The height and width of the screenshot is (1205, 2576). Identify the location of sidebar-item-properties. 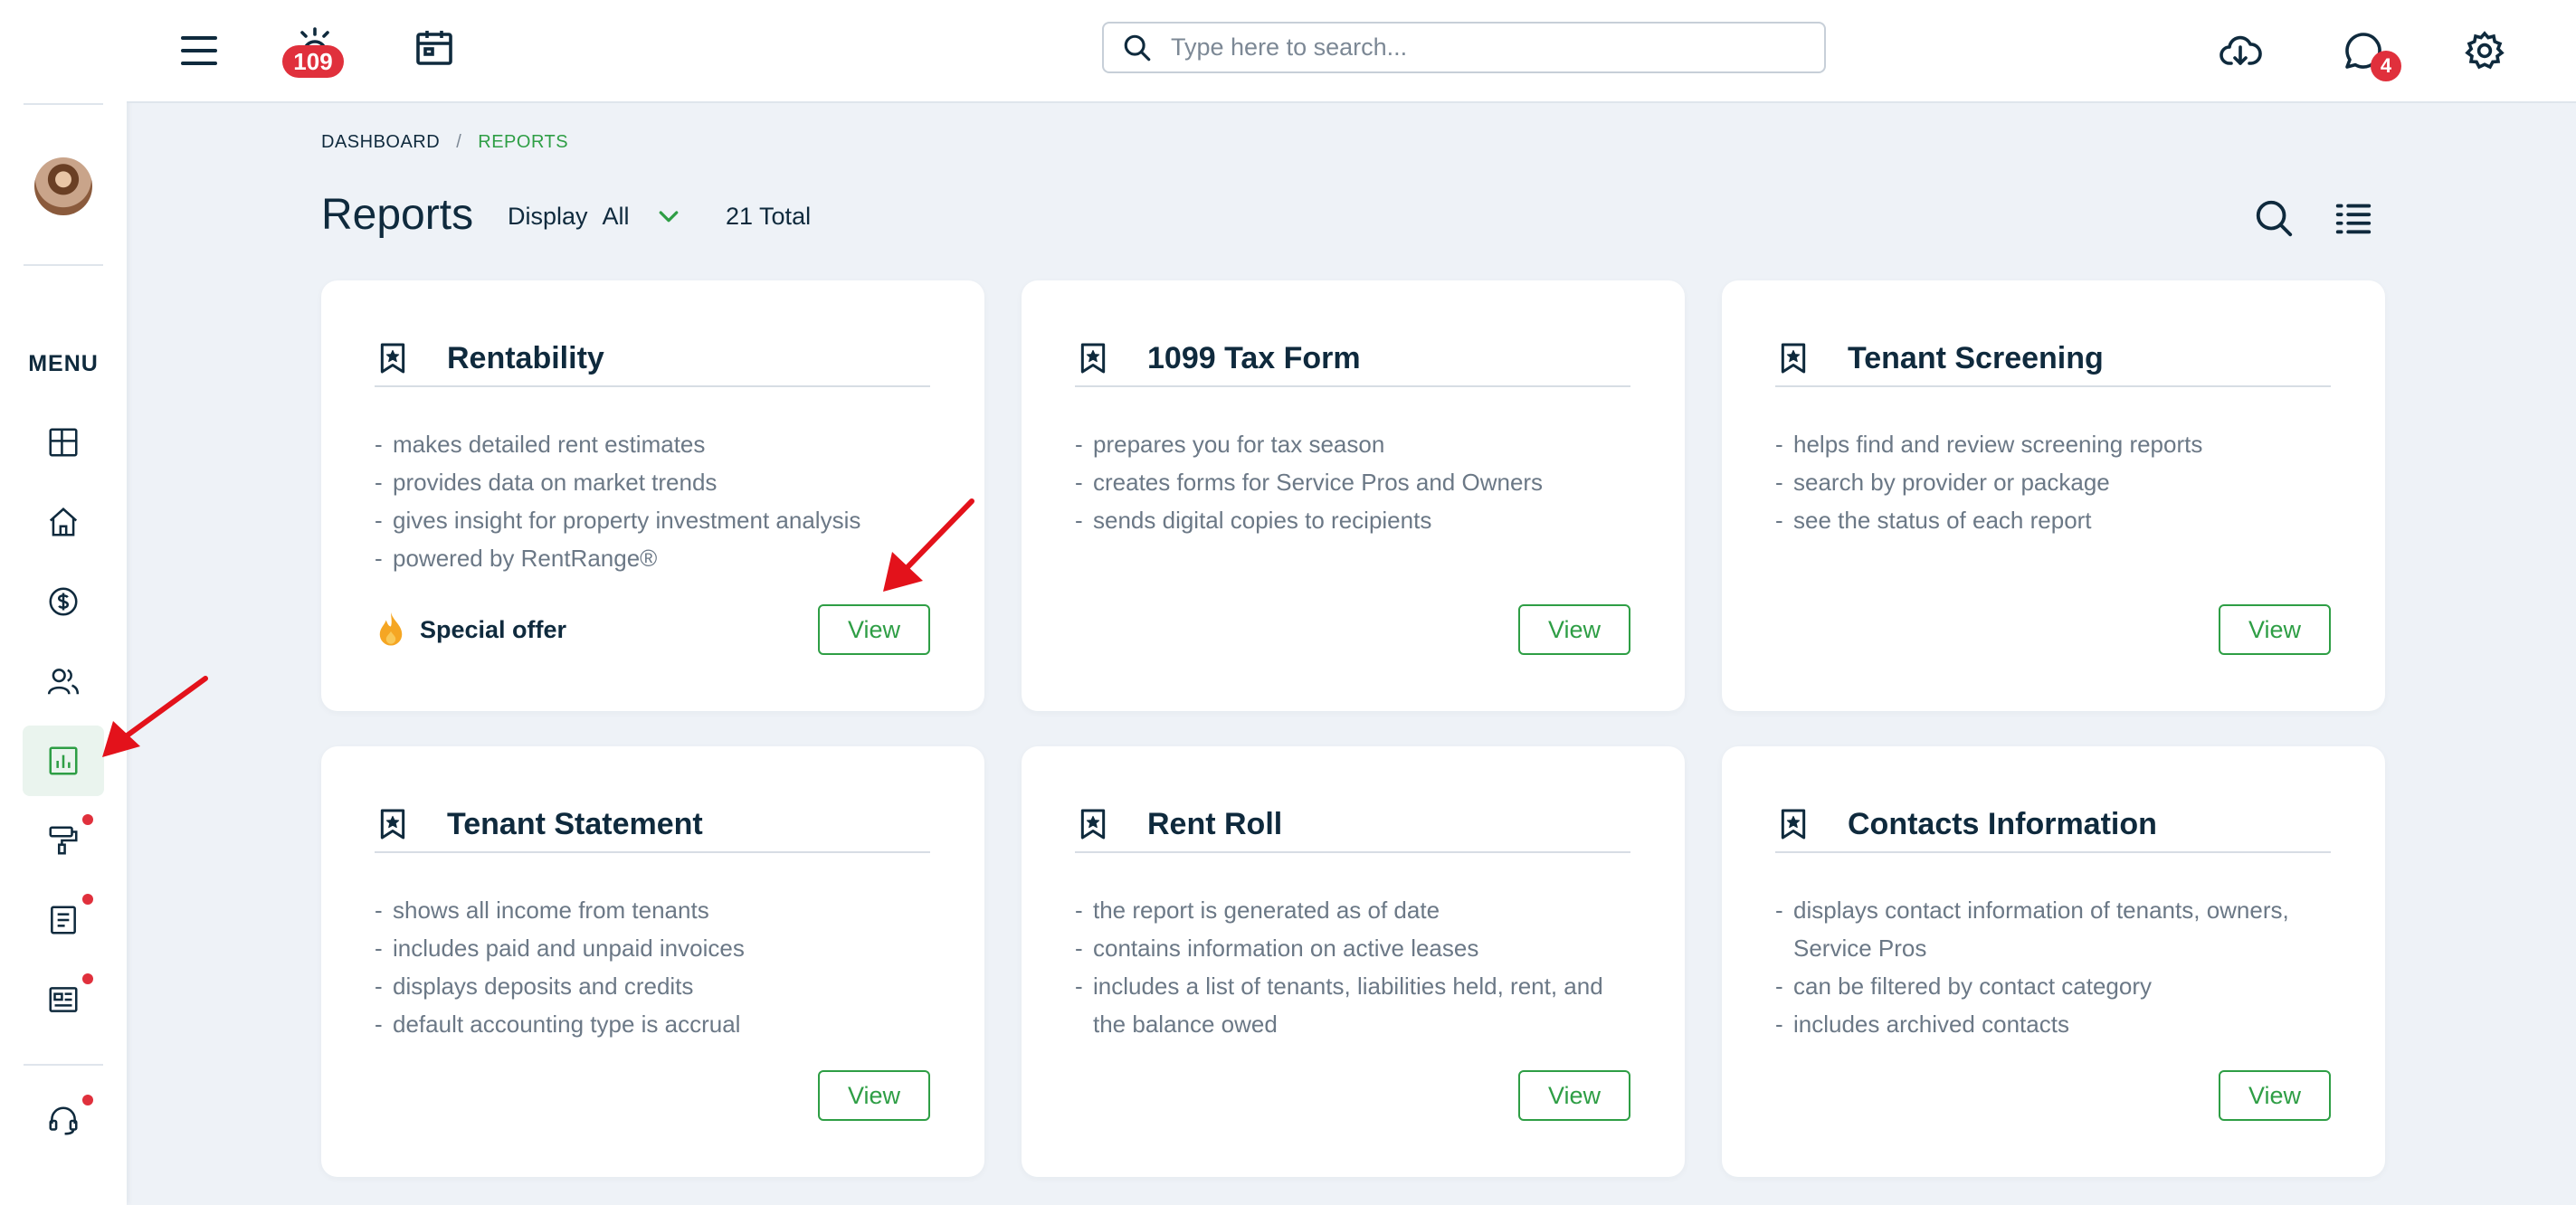
(63, 522).